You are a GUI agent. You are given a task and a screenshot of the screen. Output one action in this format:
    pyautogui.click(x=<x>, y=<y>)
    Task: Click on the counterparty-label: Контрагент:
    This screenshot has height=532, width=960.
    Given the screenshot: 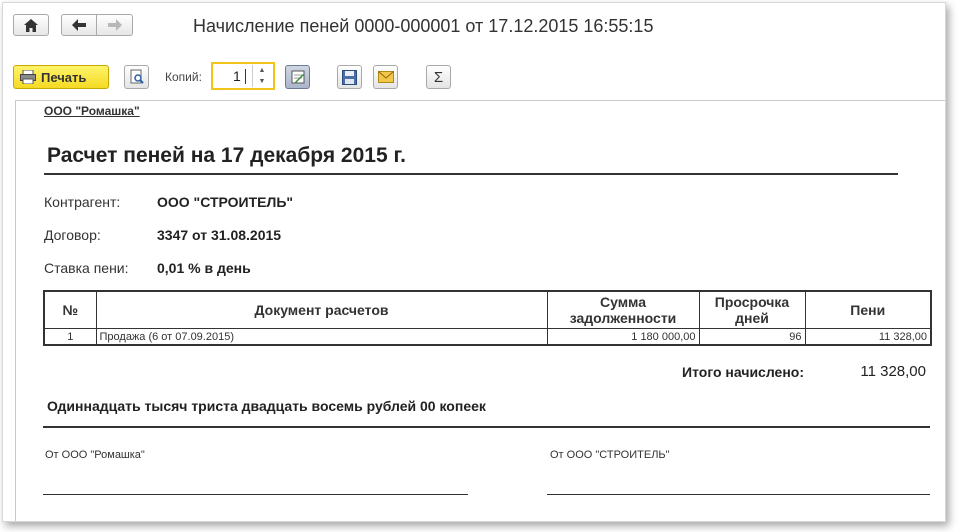 What is the action you would take?
    pyautogui.click(x=82, y=202)
    